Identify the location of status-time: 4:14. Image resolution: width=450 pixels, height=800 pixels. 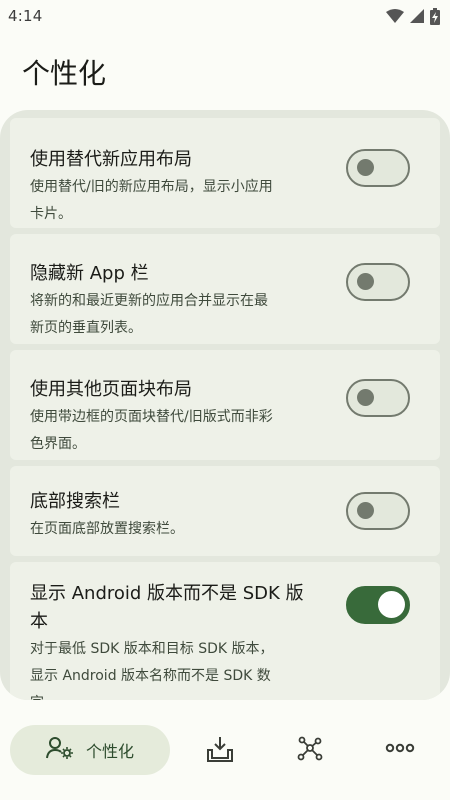
(25, 16).